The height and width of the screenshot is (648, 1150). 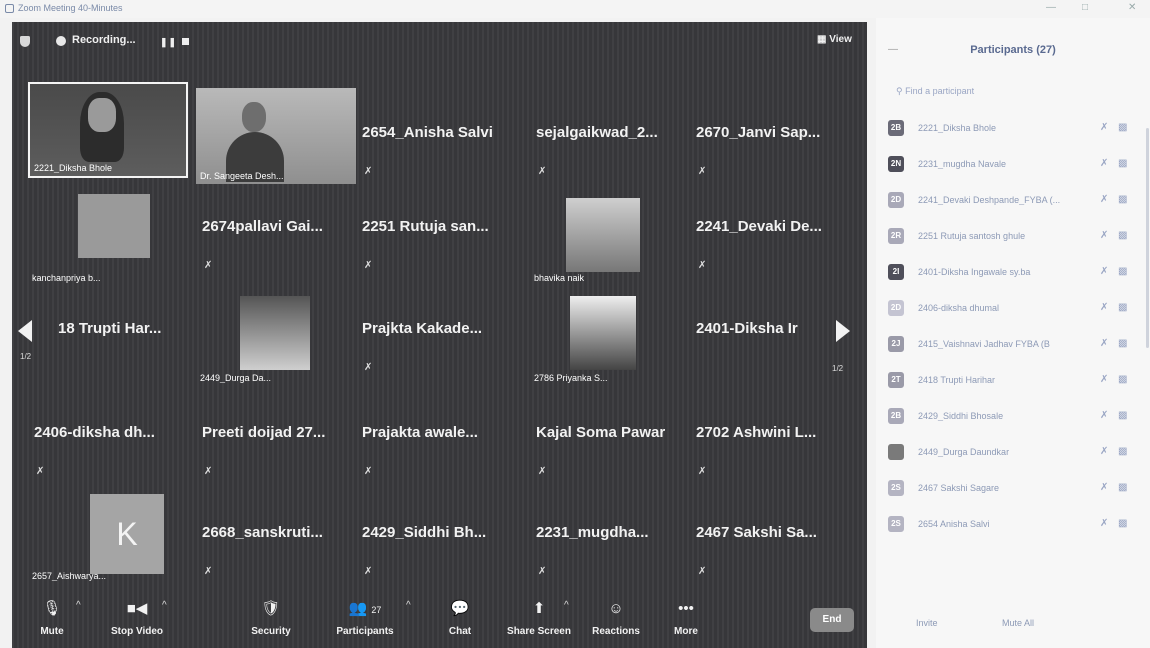 I want to click on participants-icon: 👥 27, so click(x=365, y=608).